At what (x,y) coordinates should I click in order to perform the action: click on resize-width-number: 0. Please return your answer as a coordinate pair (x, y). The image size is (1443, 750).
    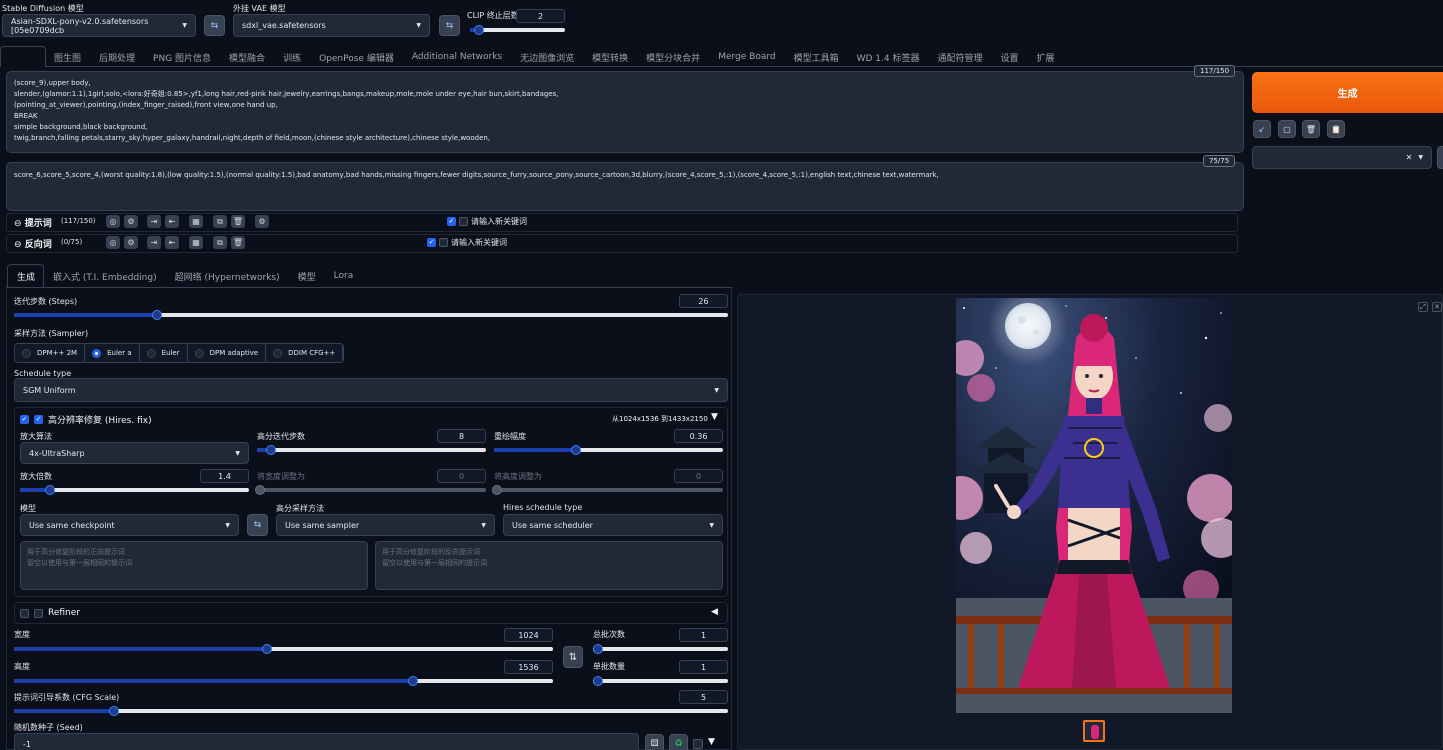
    Looking at the image, I should click on (461, 476).